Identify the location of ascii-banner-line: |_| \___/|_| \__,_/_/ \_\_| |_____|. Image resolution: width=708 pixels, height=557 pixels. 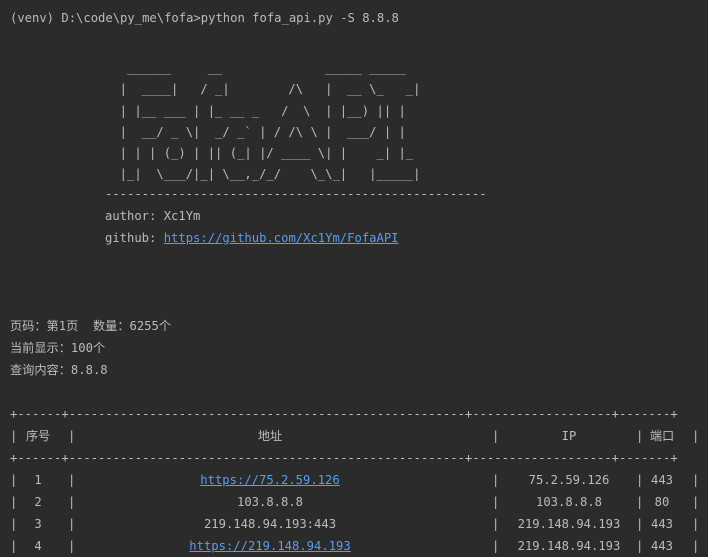
(263, 174).